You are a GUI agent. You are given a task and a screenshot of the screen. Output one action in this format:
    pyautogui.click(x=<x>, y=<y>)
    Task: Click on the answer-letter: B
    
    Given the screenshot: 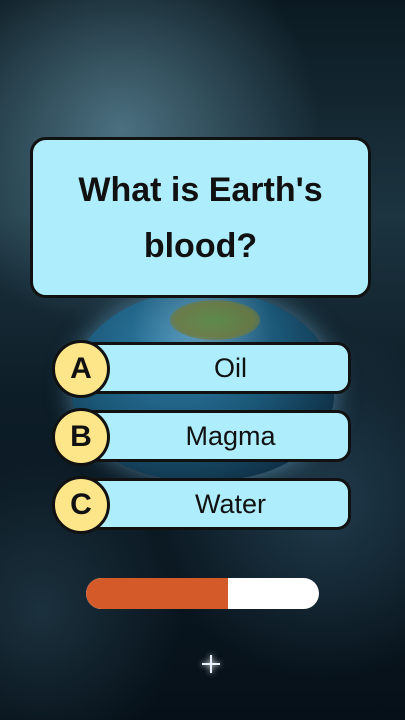 What is the action you would take?
    pyautogui.click(x=81, y=436)
    